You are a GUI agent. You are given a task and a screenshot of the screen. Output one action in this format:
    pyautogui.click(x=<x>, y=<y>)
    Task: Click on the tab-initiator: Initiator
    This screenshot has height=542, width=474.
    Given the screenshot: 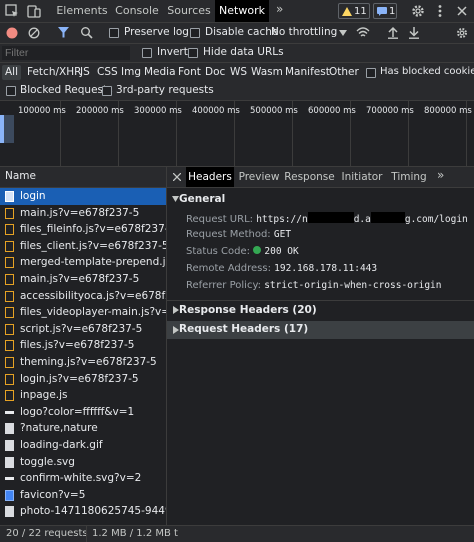 What is the action you would take?
    pyautogui.click(x=362, y=177)
    